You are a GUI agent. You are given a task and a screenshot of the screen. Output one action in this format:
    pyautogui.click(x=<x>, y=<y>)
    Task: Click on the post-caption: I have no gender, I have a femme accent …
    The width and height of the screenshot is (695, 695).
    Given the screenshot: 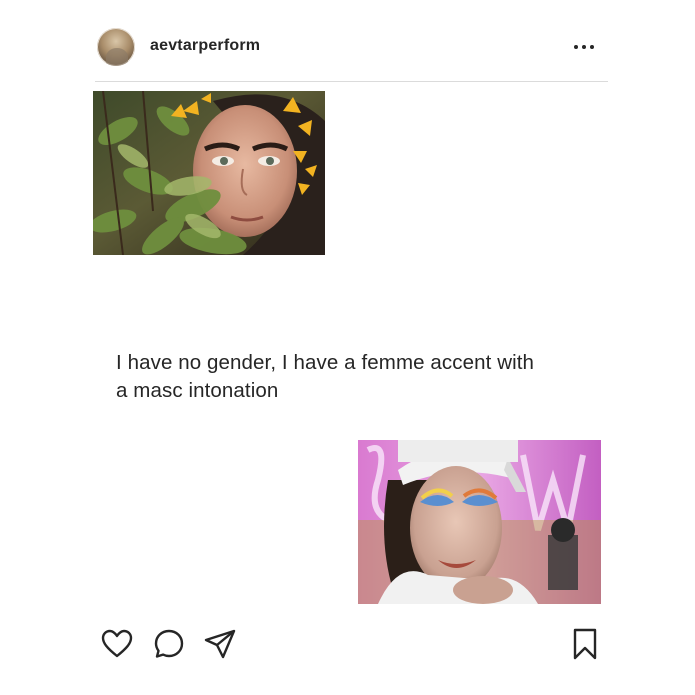 What is the action you would take?
    pyautogui.click(x=356, y=377)
    